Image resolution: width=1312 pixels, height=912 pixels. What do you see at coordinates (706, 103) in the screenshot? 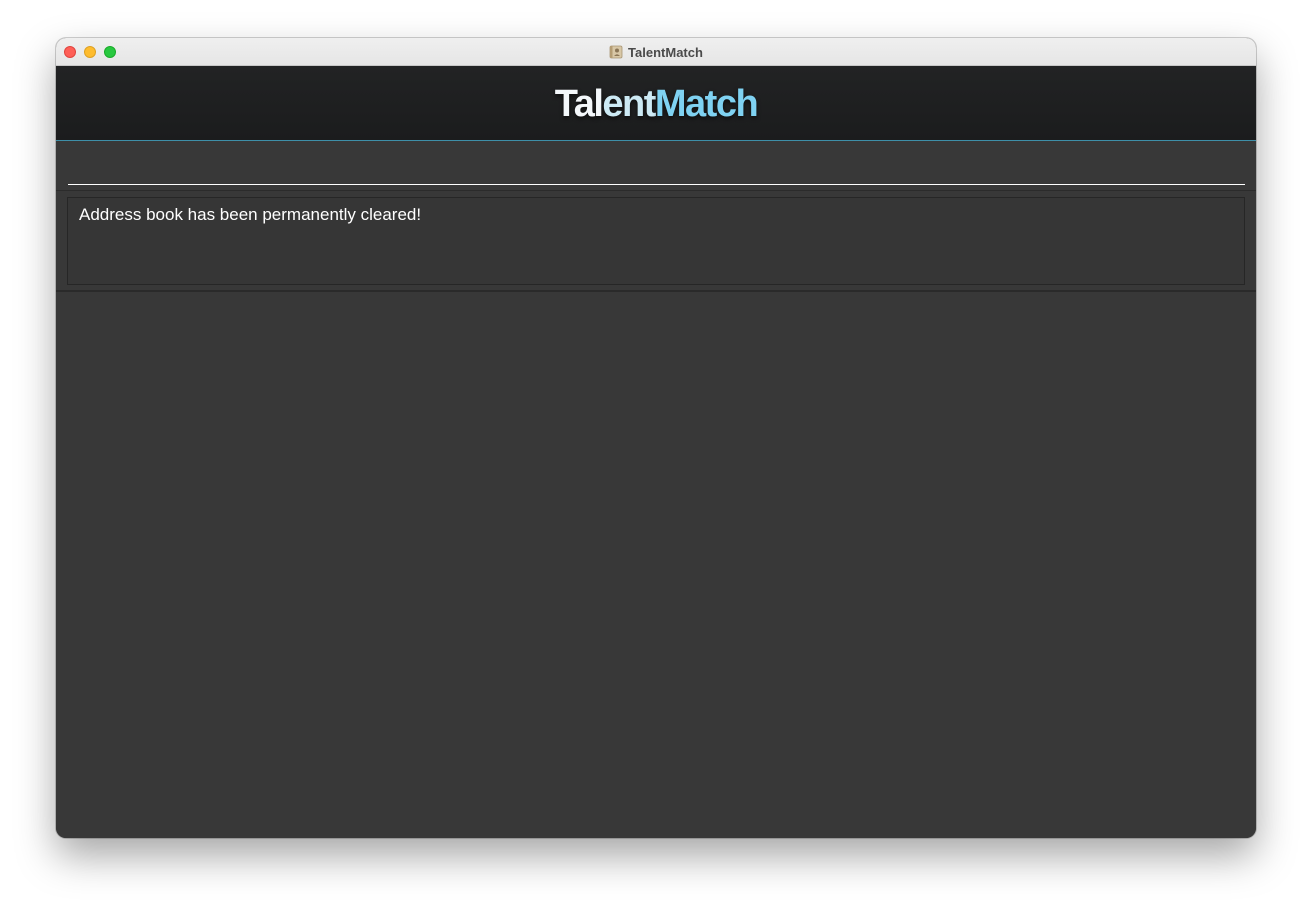
I see `brand-logo-part-3: Match` at bounding box center [706, 103].